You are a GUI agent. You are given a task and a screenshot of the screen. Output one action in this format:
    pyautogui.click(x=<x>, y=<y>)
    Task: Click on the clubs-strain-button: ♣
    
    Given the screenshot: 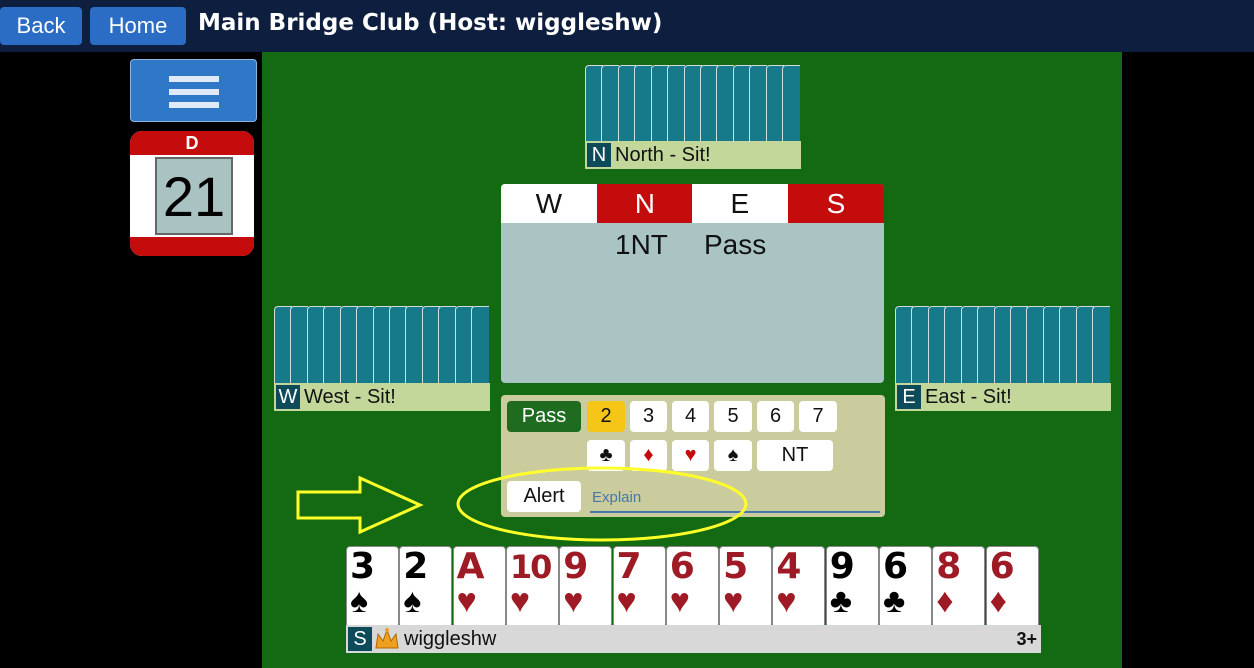 What is the action you would take?
    pyautogui.click(x=606, y=455)
    